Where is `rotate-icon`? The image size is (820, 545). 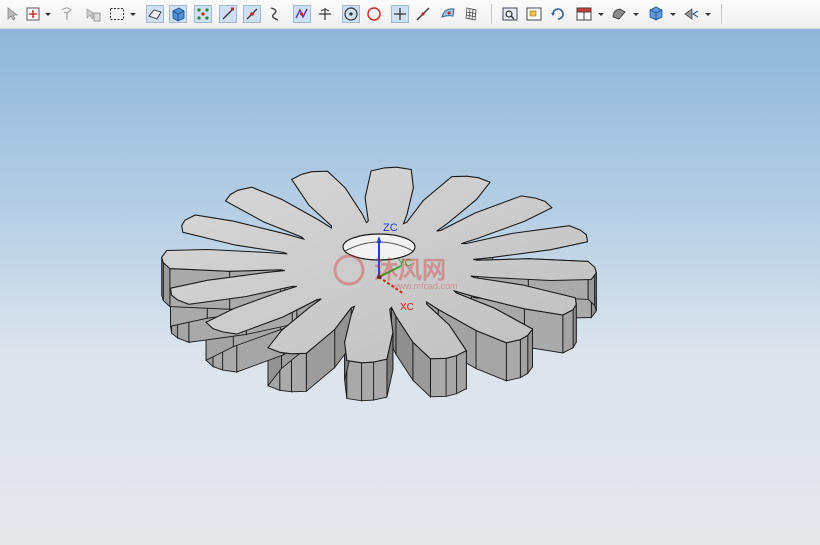
rotate-icon is located at coordinates (557, 14).